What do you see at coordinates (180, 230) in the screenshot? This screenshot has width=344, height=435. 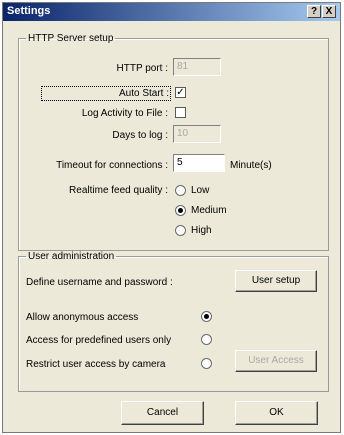 I see `quality-high-radio` at bounding box center [180, 230].